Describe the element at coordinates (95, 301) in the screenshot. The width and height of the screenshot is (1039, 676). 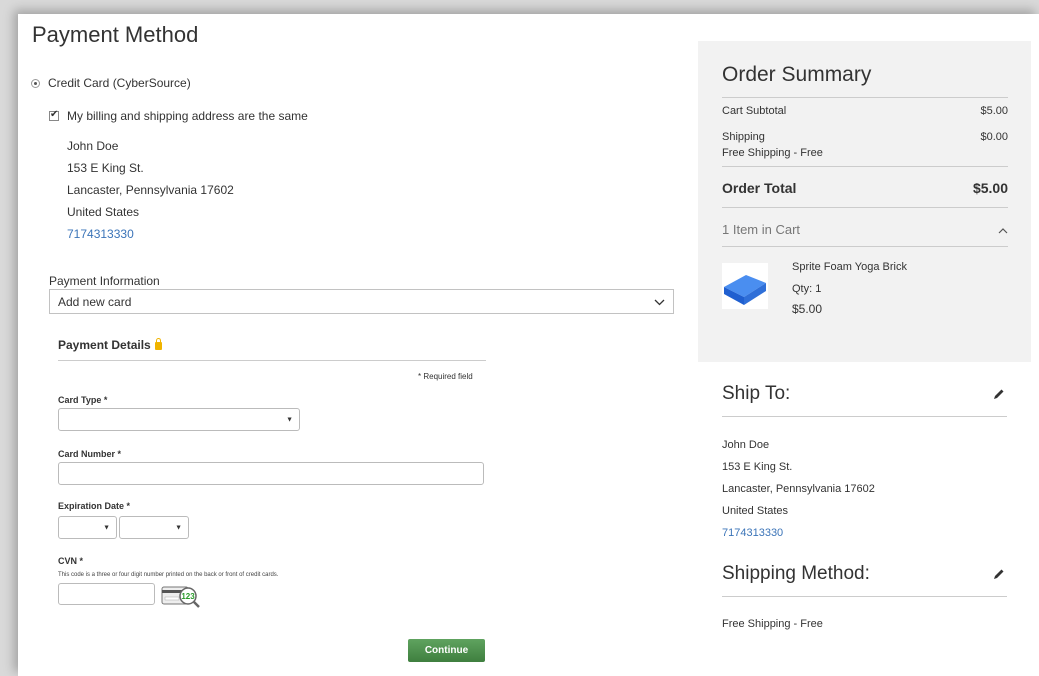
I see `payment-information-value: Add new card` at that location.